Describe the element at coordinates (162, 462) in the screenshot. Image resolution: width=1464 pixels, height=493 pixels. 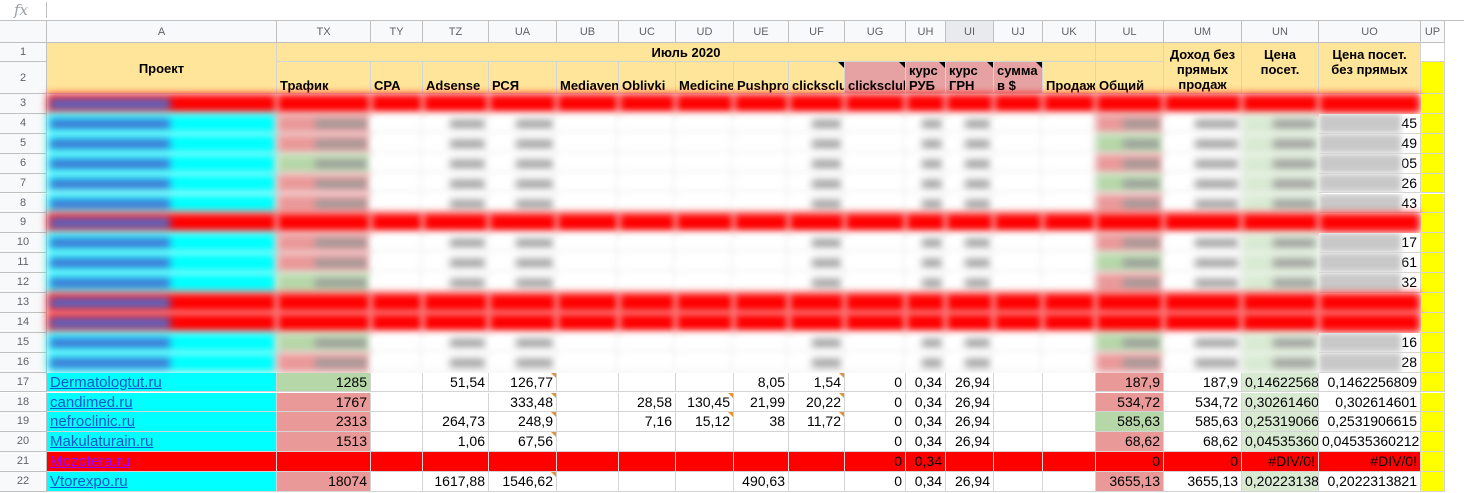
I see `project-cell: Mozotera.ru` at that location.